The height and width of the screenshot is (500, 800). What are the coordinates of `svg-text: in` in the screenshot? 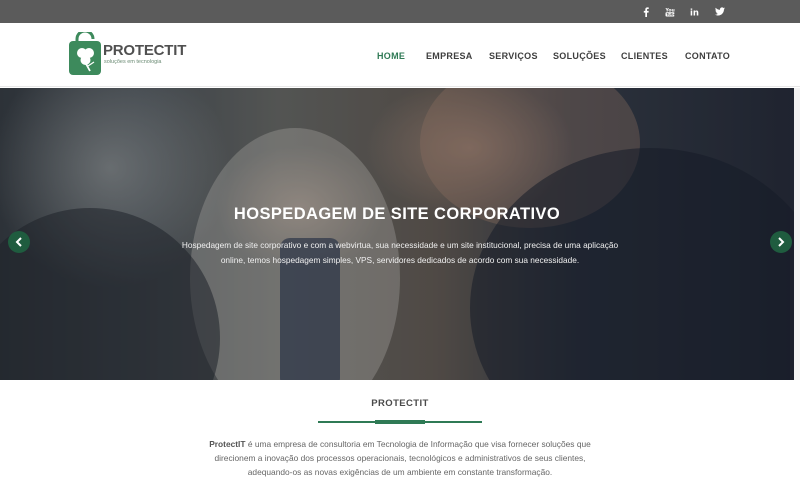 It's located at (694, 12).